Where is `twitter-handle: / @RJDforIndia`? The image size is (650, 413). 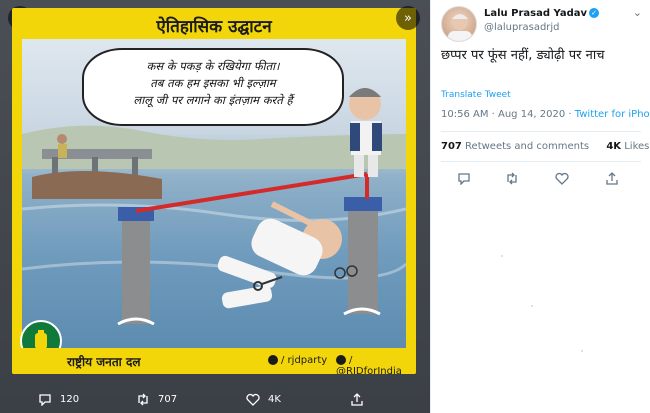
twitter-handle: / @RJDforIndia is located at coordinates (376, 364).